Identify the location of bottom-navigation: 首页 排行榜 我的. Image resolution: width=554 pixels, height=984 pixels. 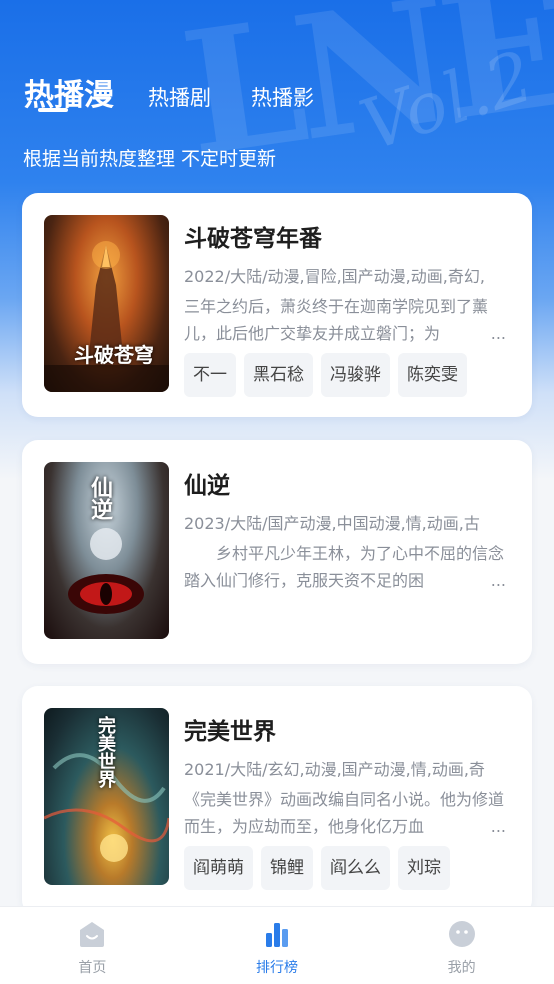
(277, 945).